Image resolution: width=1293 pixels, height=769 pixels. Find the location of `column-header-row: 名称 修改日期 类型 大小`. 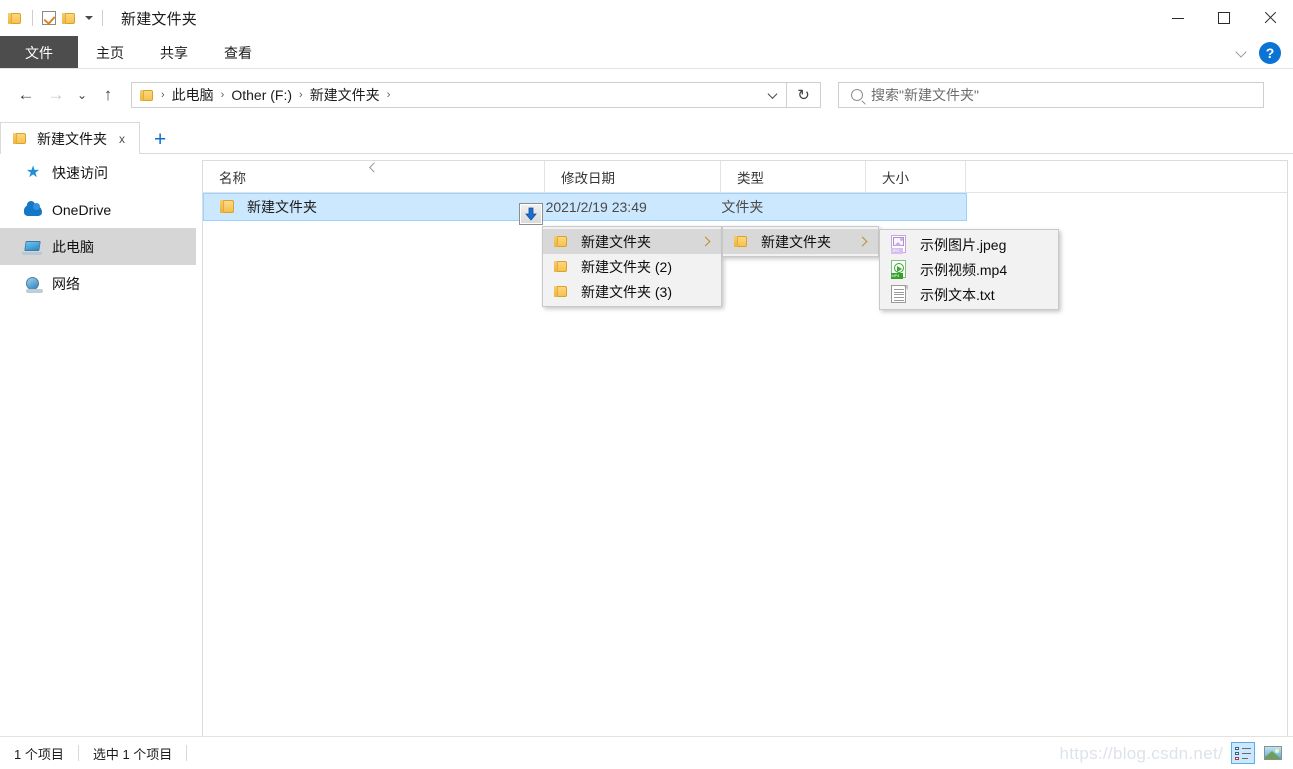

column-header-row: 名称 修改日期 类型 大小 is located at coordinates (745, 177).